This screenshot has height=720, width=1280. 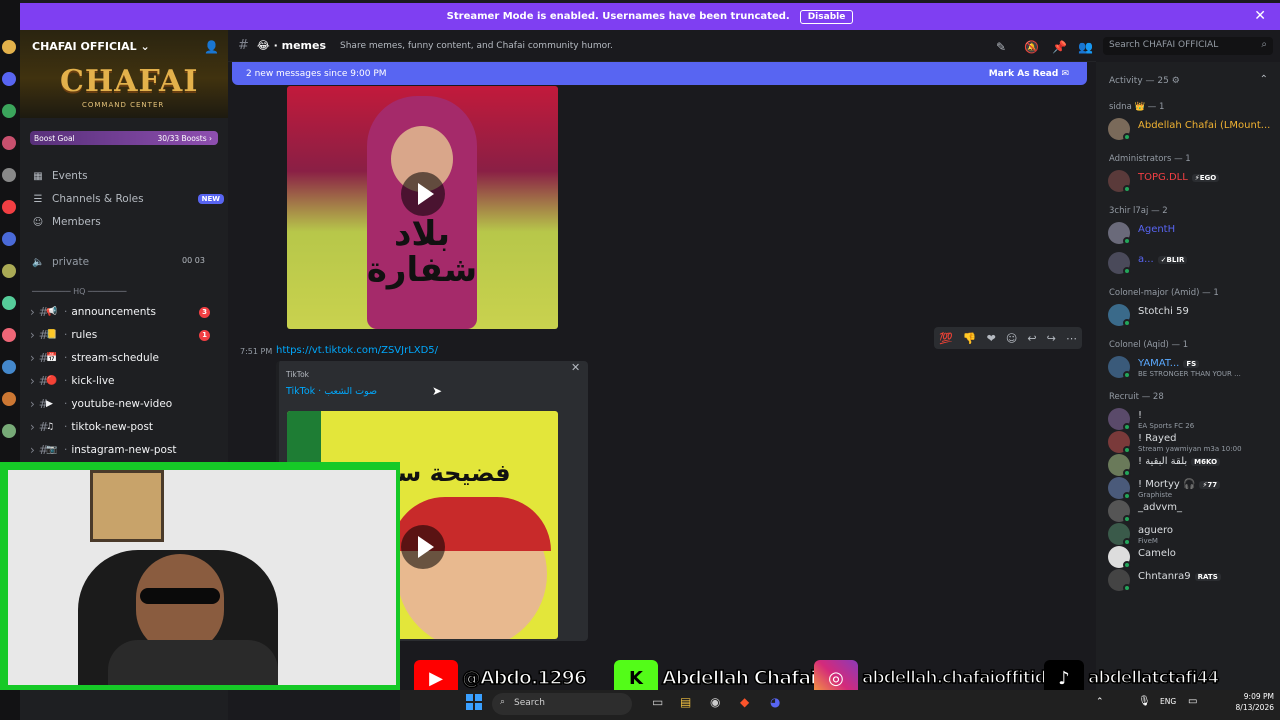 What do you see at coordinates (715, 702) in the screenshot?
I see `app-icon: ◉` at bounding box center [715, 702].